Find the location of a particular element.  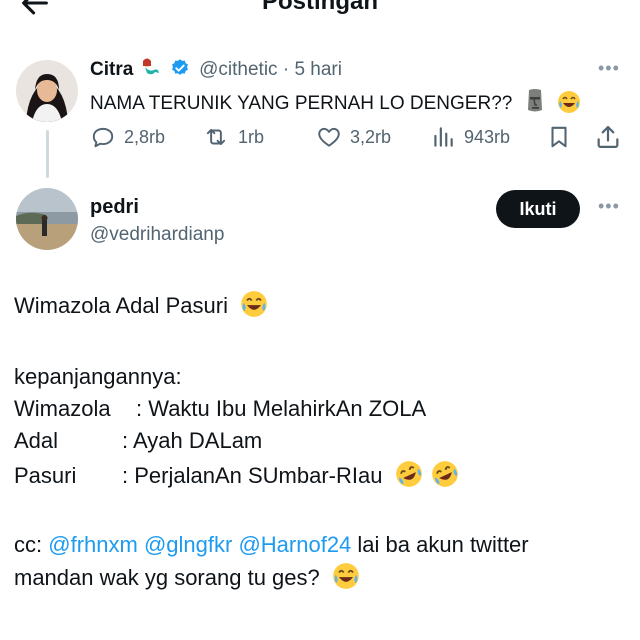

author-name: Citra is located at coordinates (111, 69).